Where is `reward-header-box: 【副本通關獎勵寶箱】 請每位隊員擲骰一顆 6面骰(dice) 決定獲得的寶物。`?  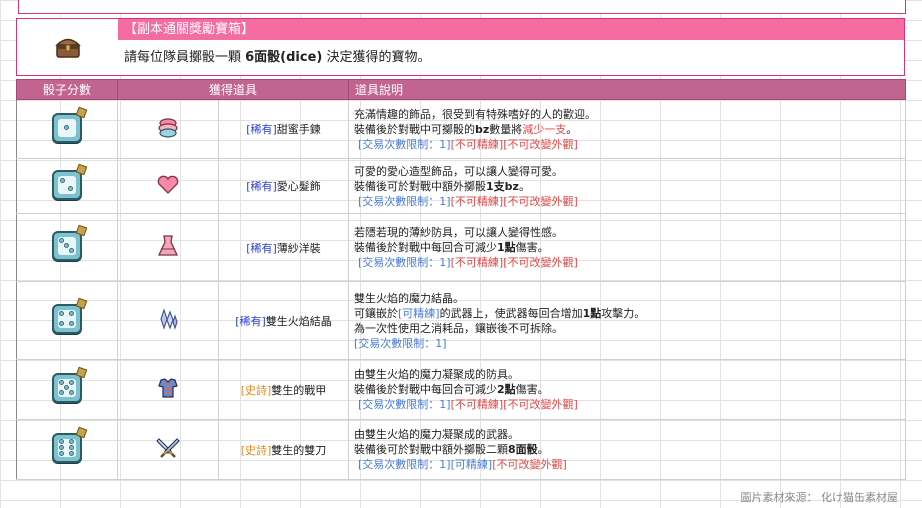
reward-header-box: 【副本通關獎勵寶箱】 請每位隊員擲骰一顆 6面骰(dice) 決定獲得的寶物。 is located at coordinates (460, 47).